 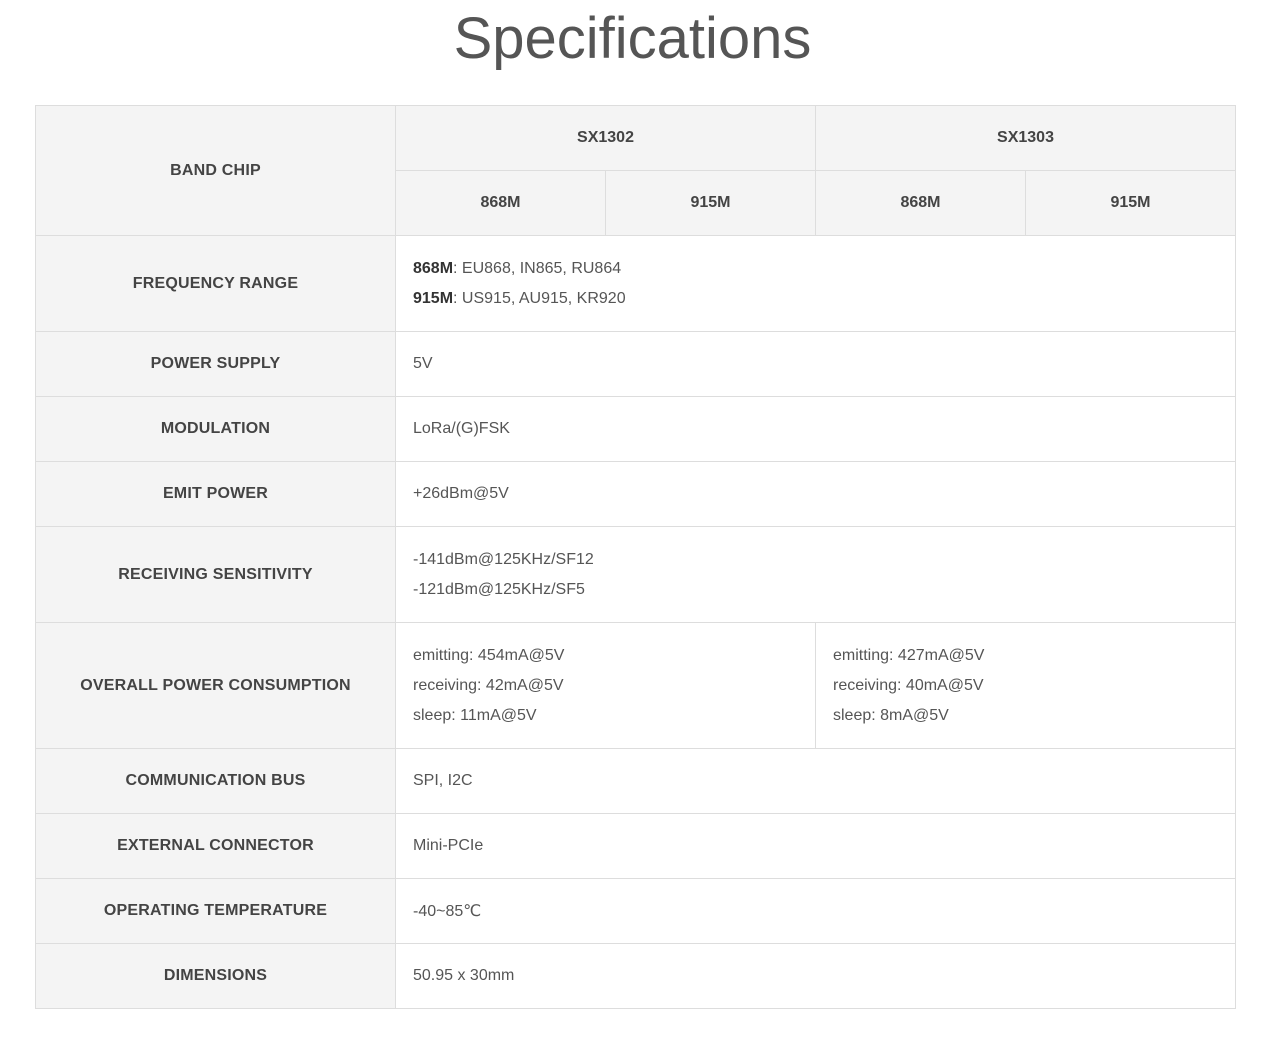 What do you see at coordinates (815, 781) in the screenshot?
I see `communication-bus-value: SPI, I2C` at bounding box center [815, 781].